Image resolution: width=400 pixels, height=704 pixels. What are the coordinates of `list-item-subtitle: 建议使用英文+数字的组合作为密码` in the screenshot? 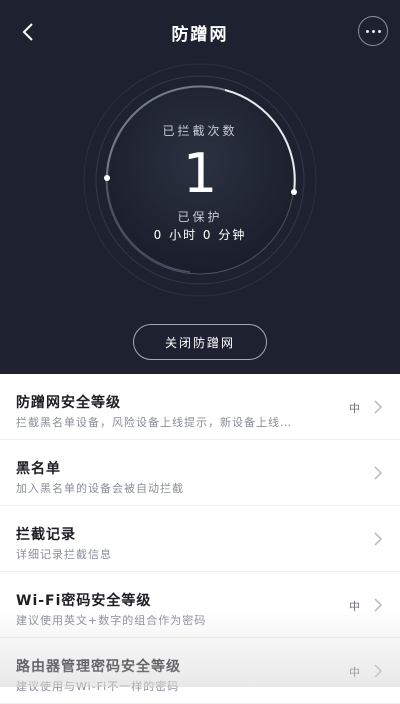 It's located at (111, 620).